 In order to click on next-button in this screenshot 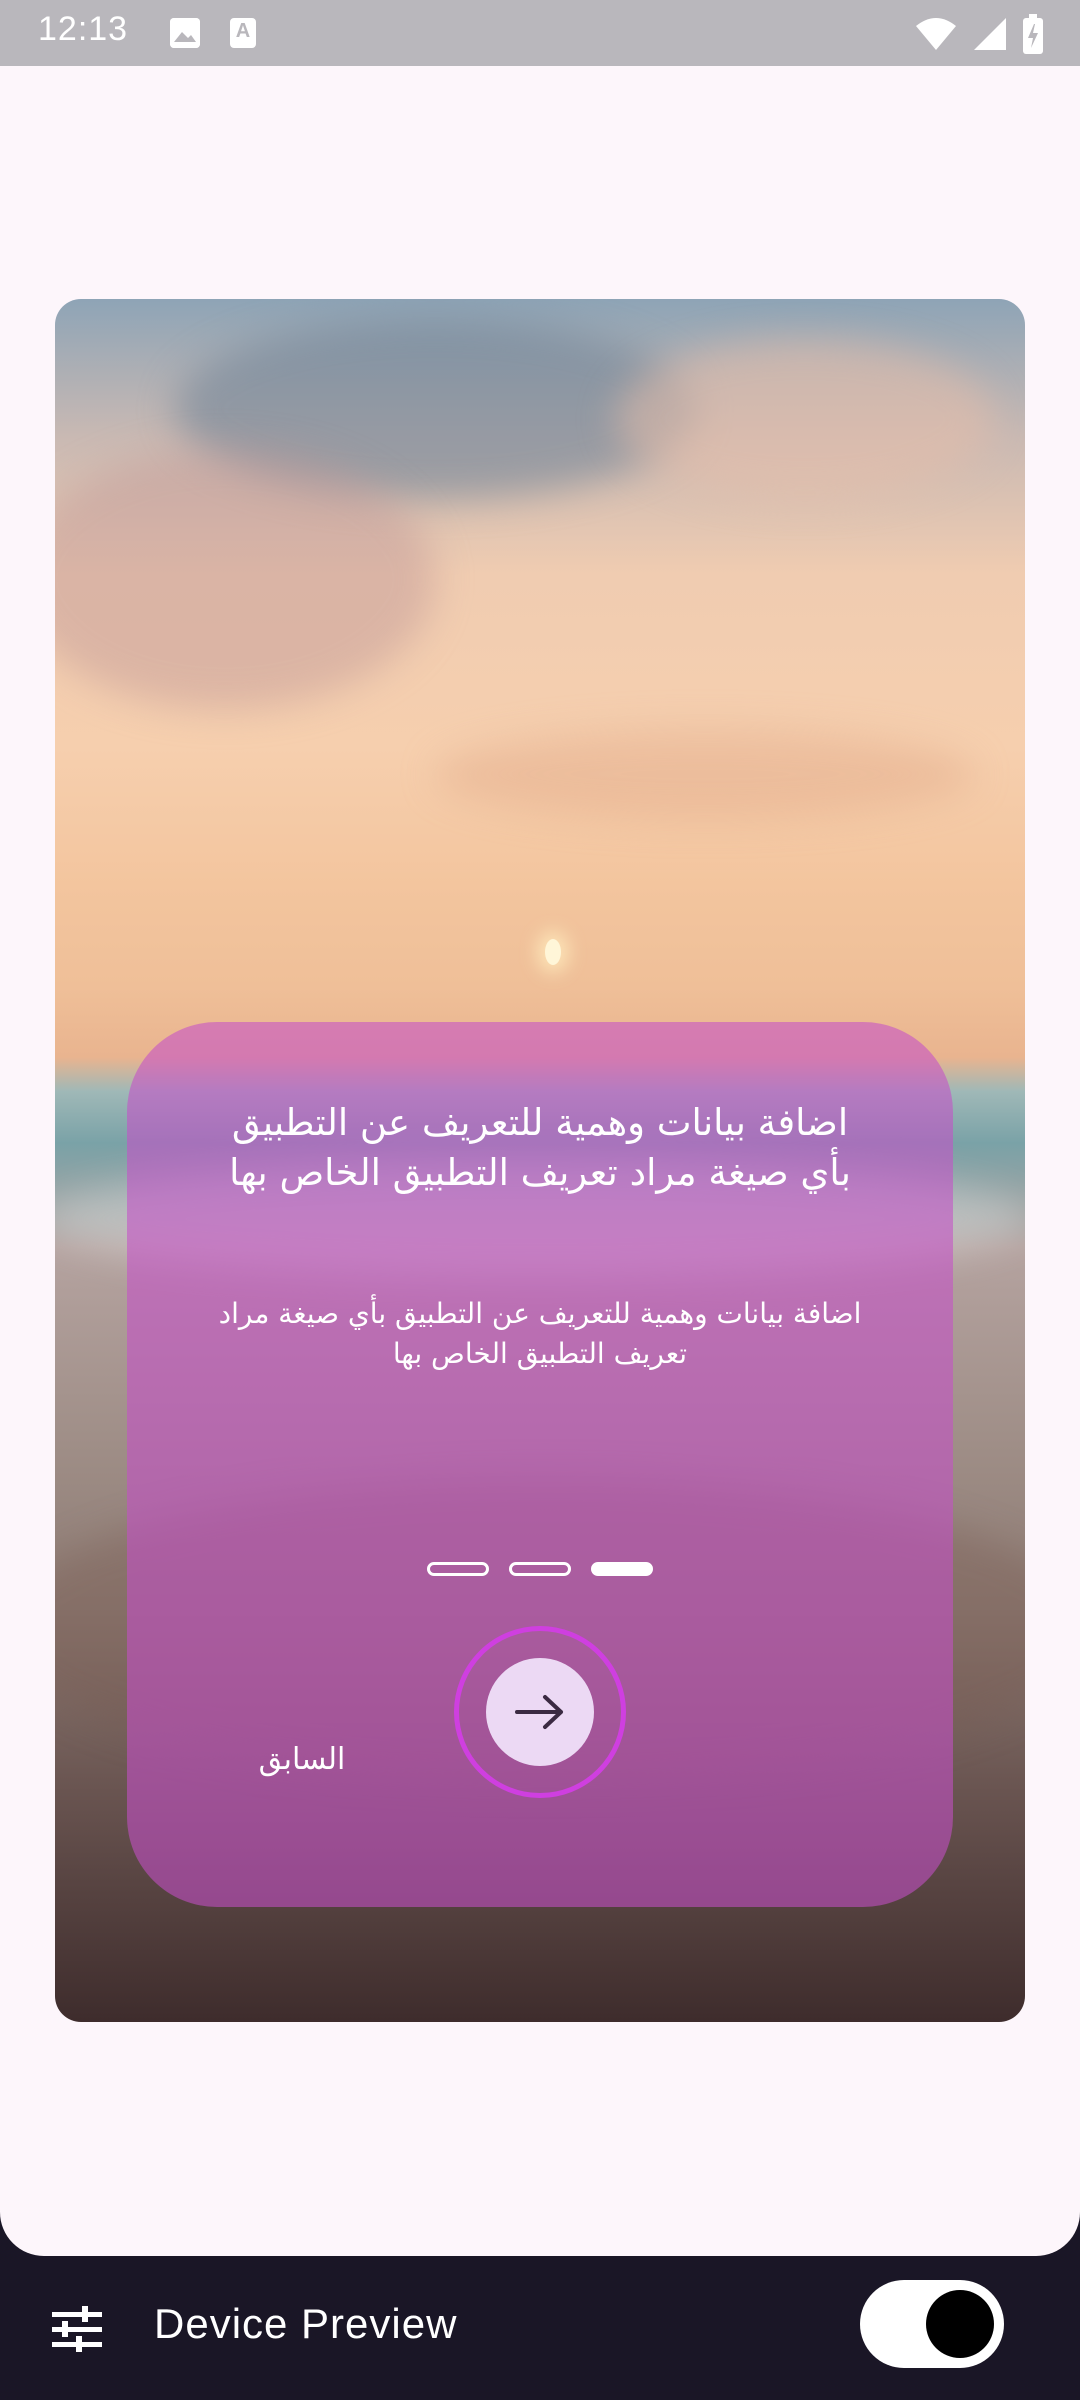, I will do `click(540, 1712)`.